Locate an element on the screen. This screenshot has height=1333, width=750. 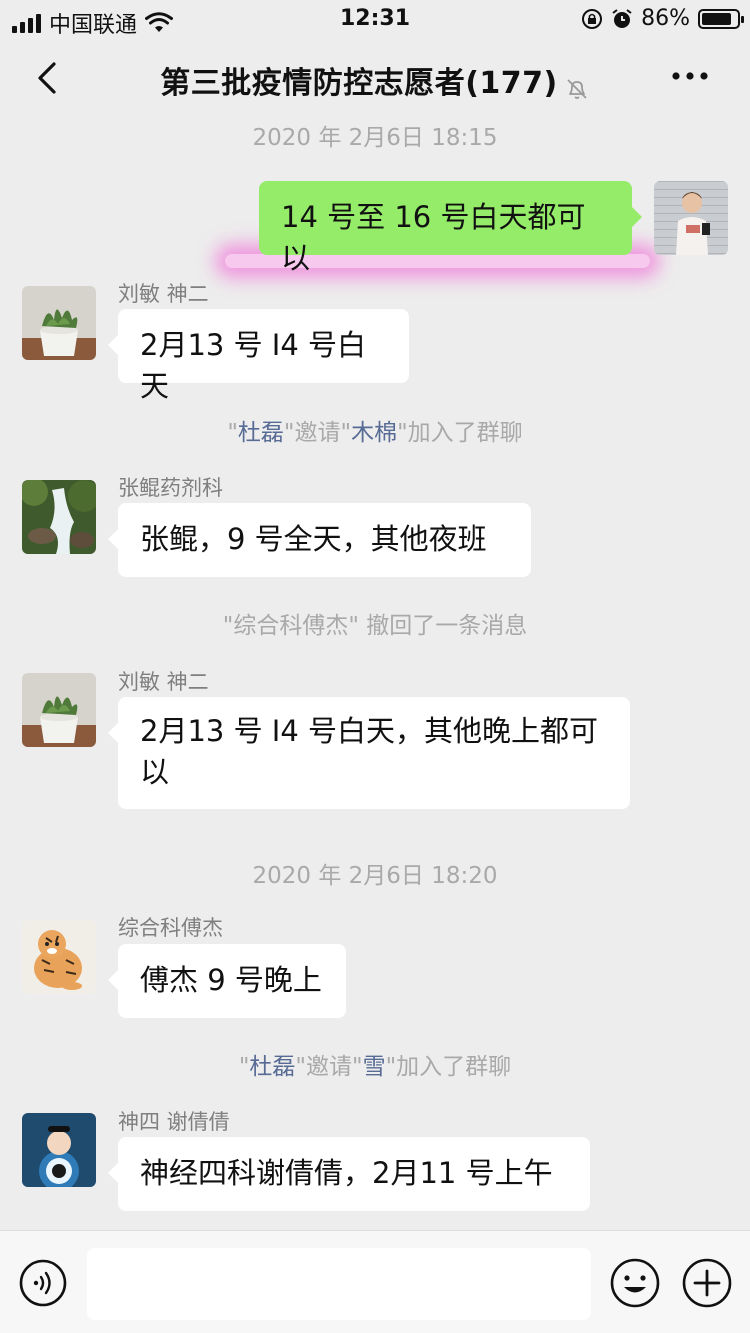
boy-photo-image is located at coordinates (691, 218).